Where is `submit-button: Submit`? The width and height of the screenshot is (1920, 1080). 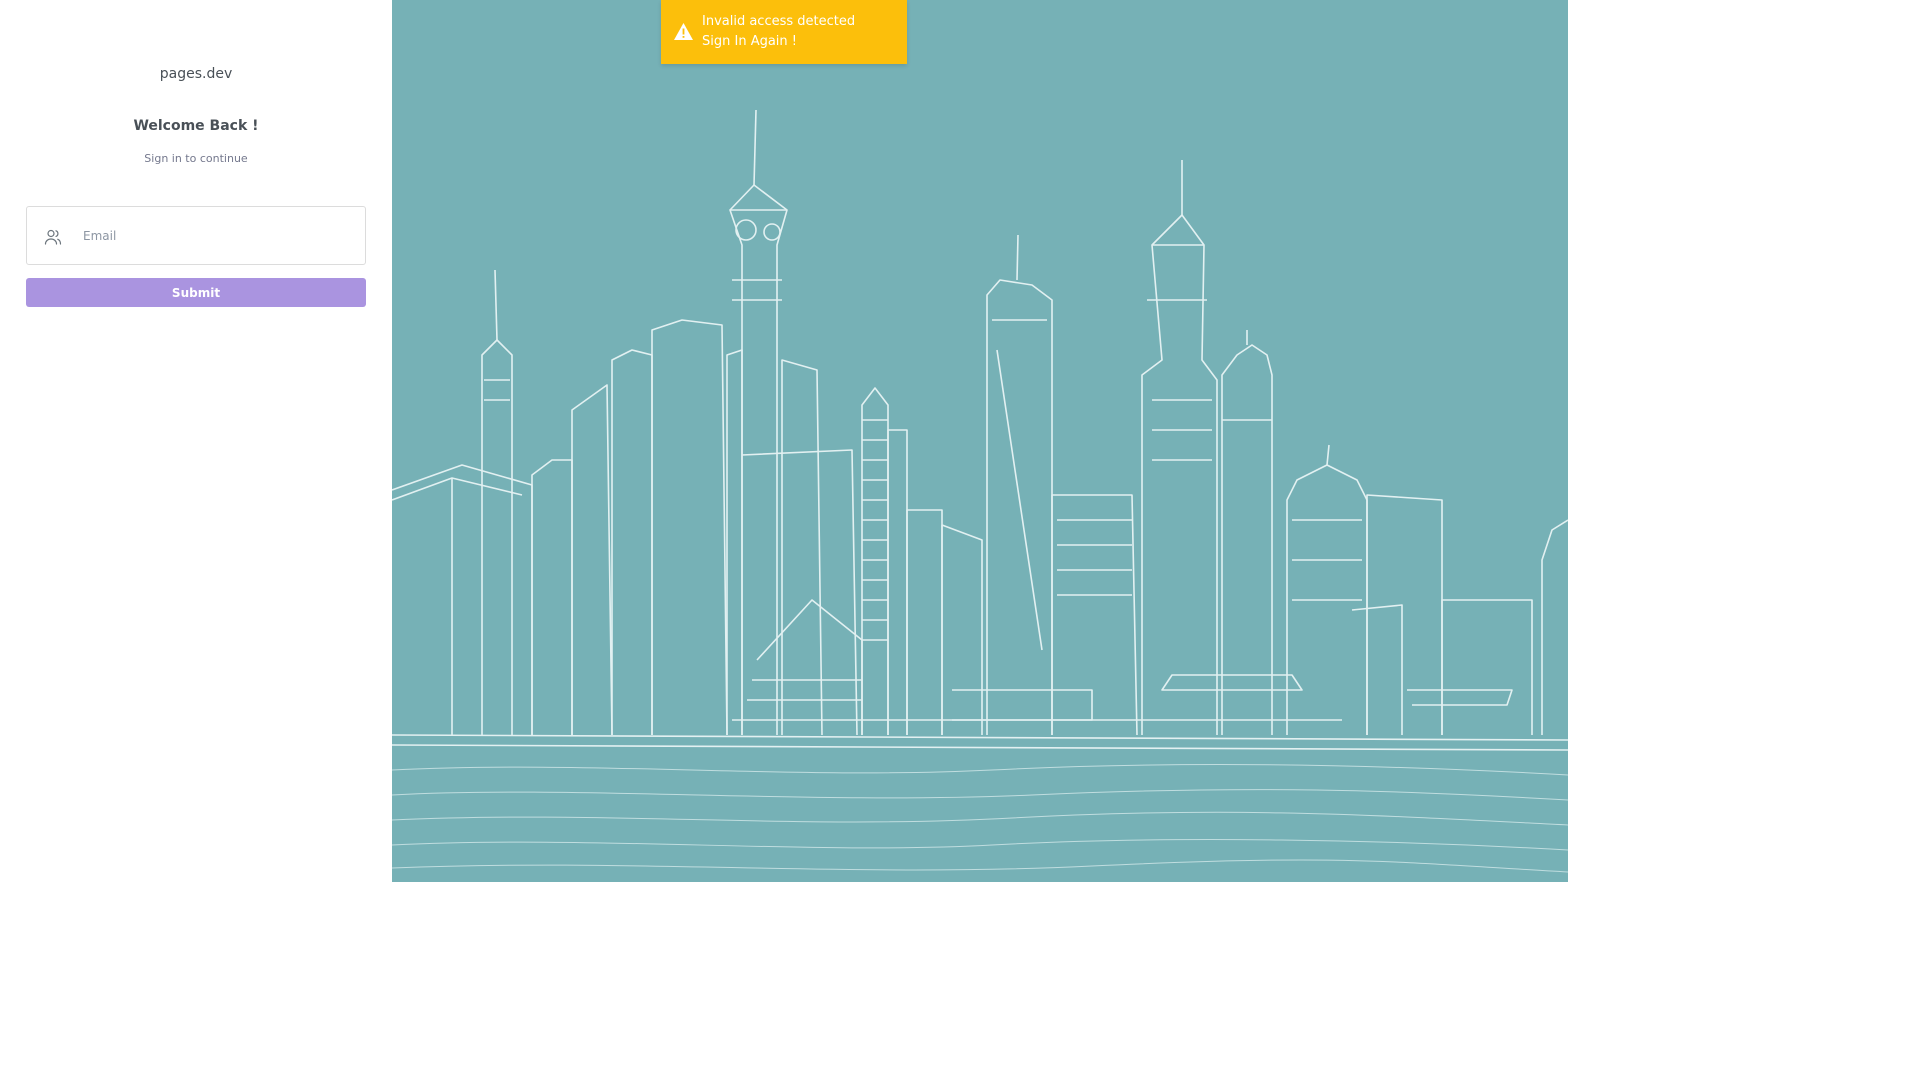
submit-button: Submit is located at coordinates (196, 292).